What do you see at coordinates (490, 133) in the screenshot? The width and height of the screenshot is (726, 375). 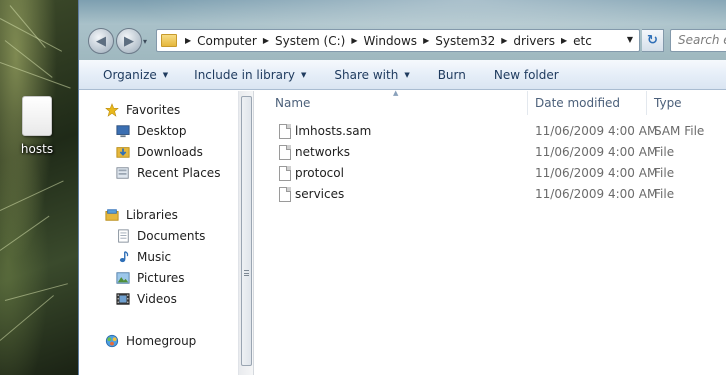 I see `file-row: lmhosts.sam 11/06/2009 4:00 AM SAM File` at bounding box center [490, 133].